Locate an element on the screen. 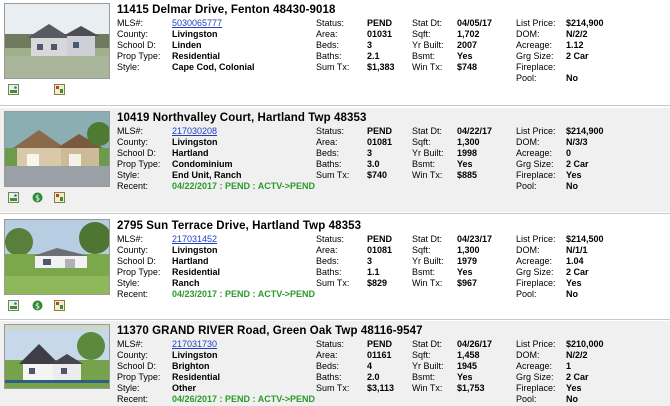 Image resolution: width=670 pixels, height=406 pixels. label-style: Style: is located at coordinates (128, 175).